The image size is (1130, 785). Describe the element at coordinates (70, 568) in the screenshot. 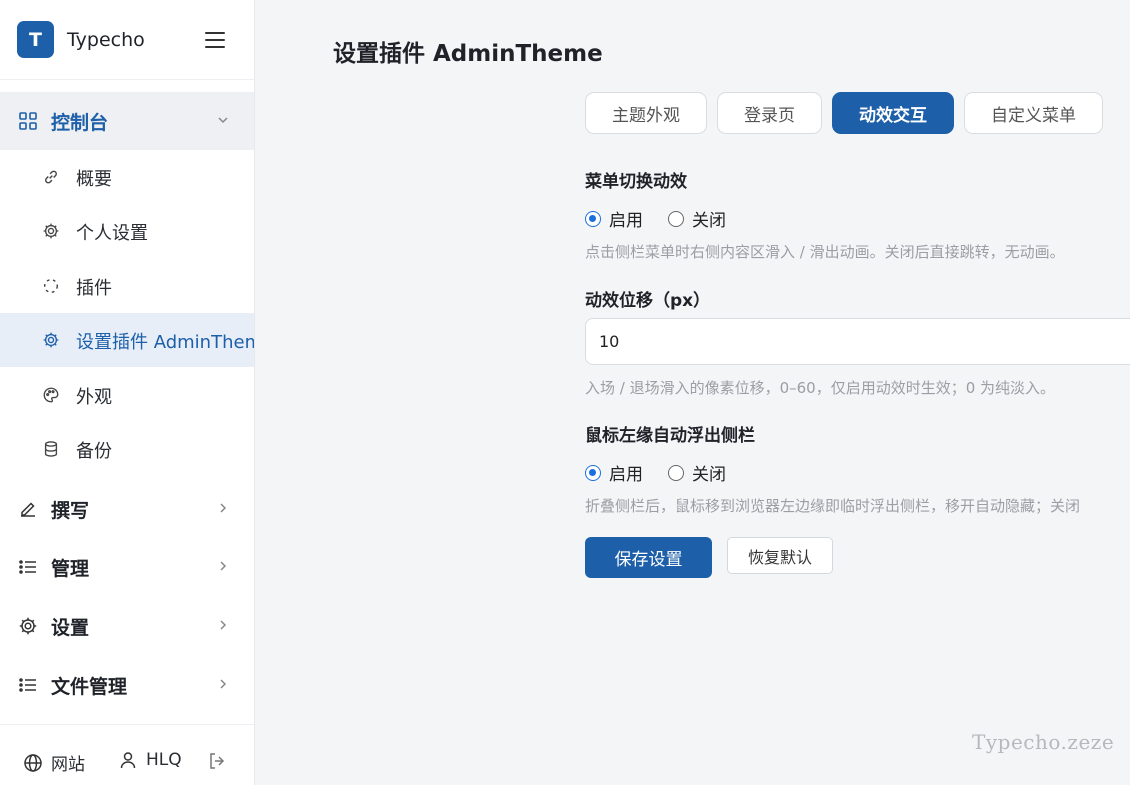

I see `sidebar-group-label: 管理` at that location.